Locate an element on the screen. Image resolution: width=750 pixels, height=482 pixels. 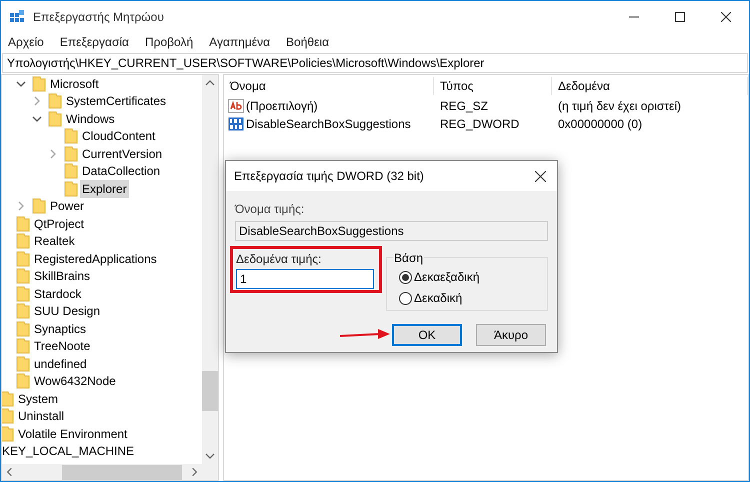
tree-item: TreeNoote is located at coordinates (62, 346).